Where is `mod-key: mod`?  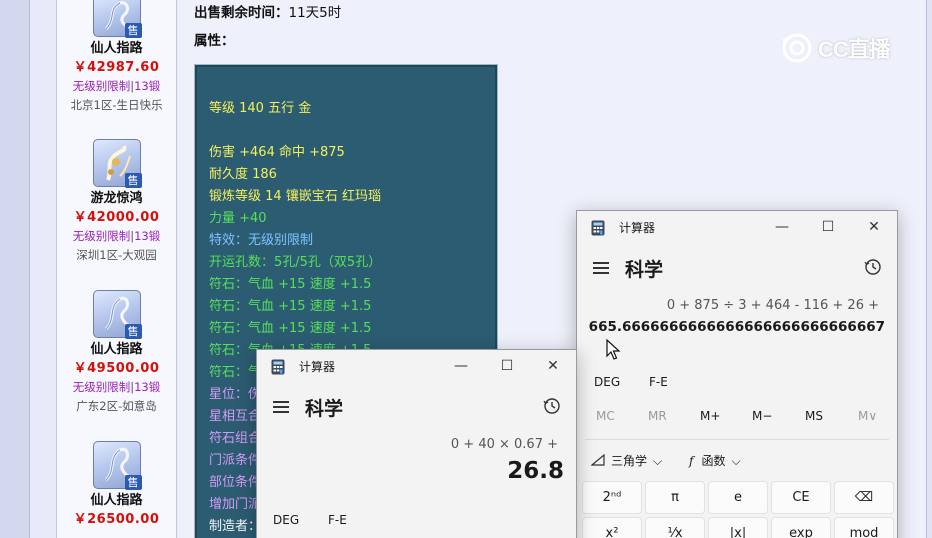
mod-key: mod is located at coordinates (864, 527).